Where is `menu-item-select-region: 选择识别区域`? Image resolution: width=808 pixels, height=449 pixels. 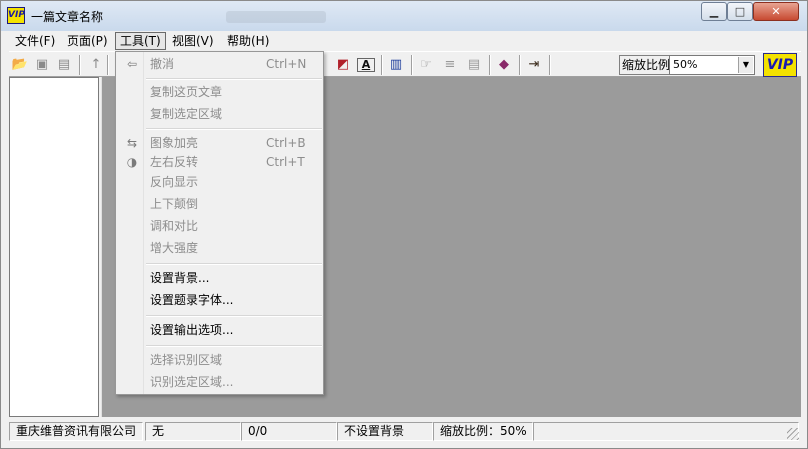
menu-item-select-region: 选择识别区域 is located at coordinates (219, 360).